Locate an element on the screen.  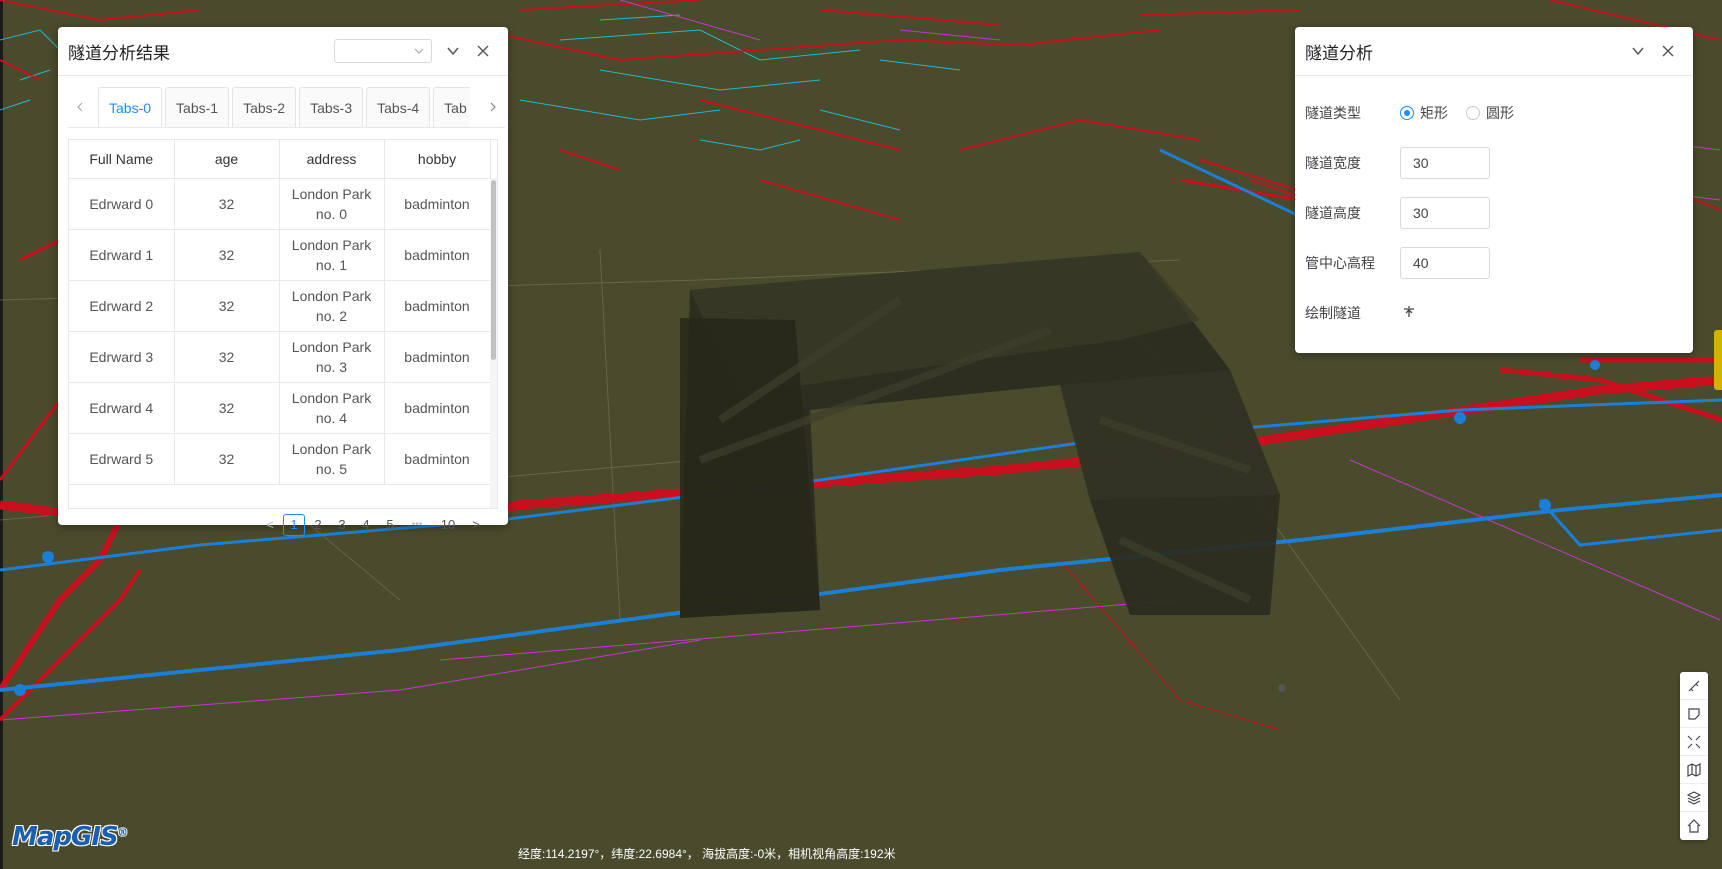
column-header-name: Full Name is located at coordinates (122, 159).